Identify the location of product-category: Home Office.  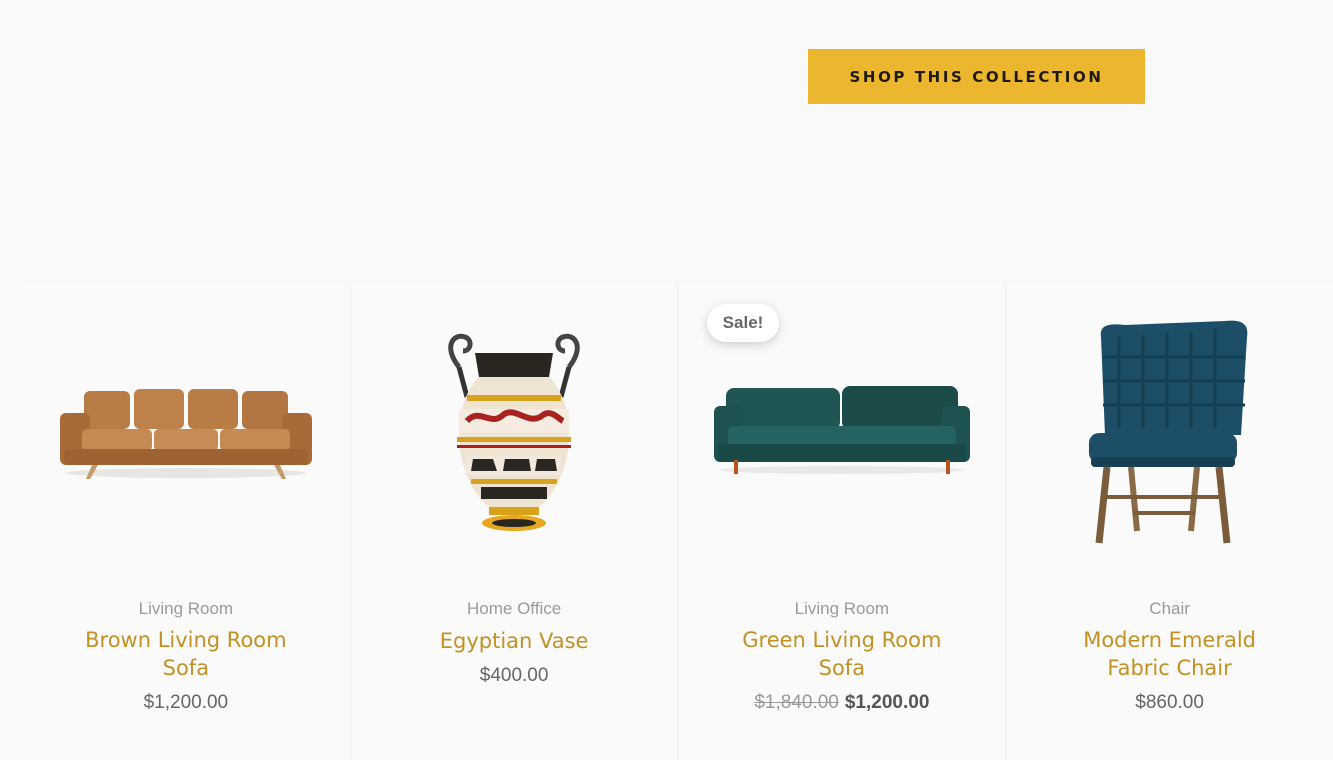
(514, 608).